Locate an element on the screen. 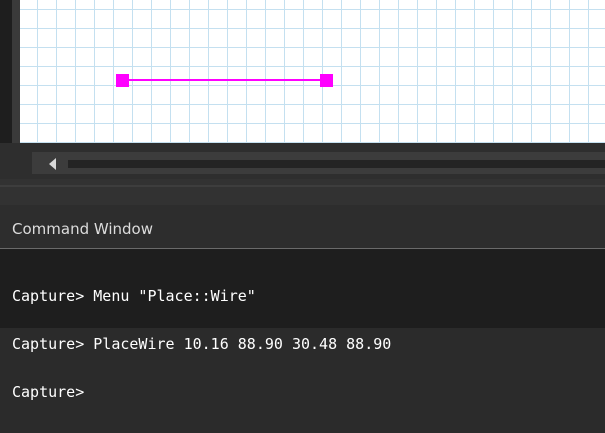 The height and width of the screenshot is (433, 605). wire-endpoint-end is located at coordinates (326, 80).